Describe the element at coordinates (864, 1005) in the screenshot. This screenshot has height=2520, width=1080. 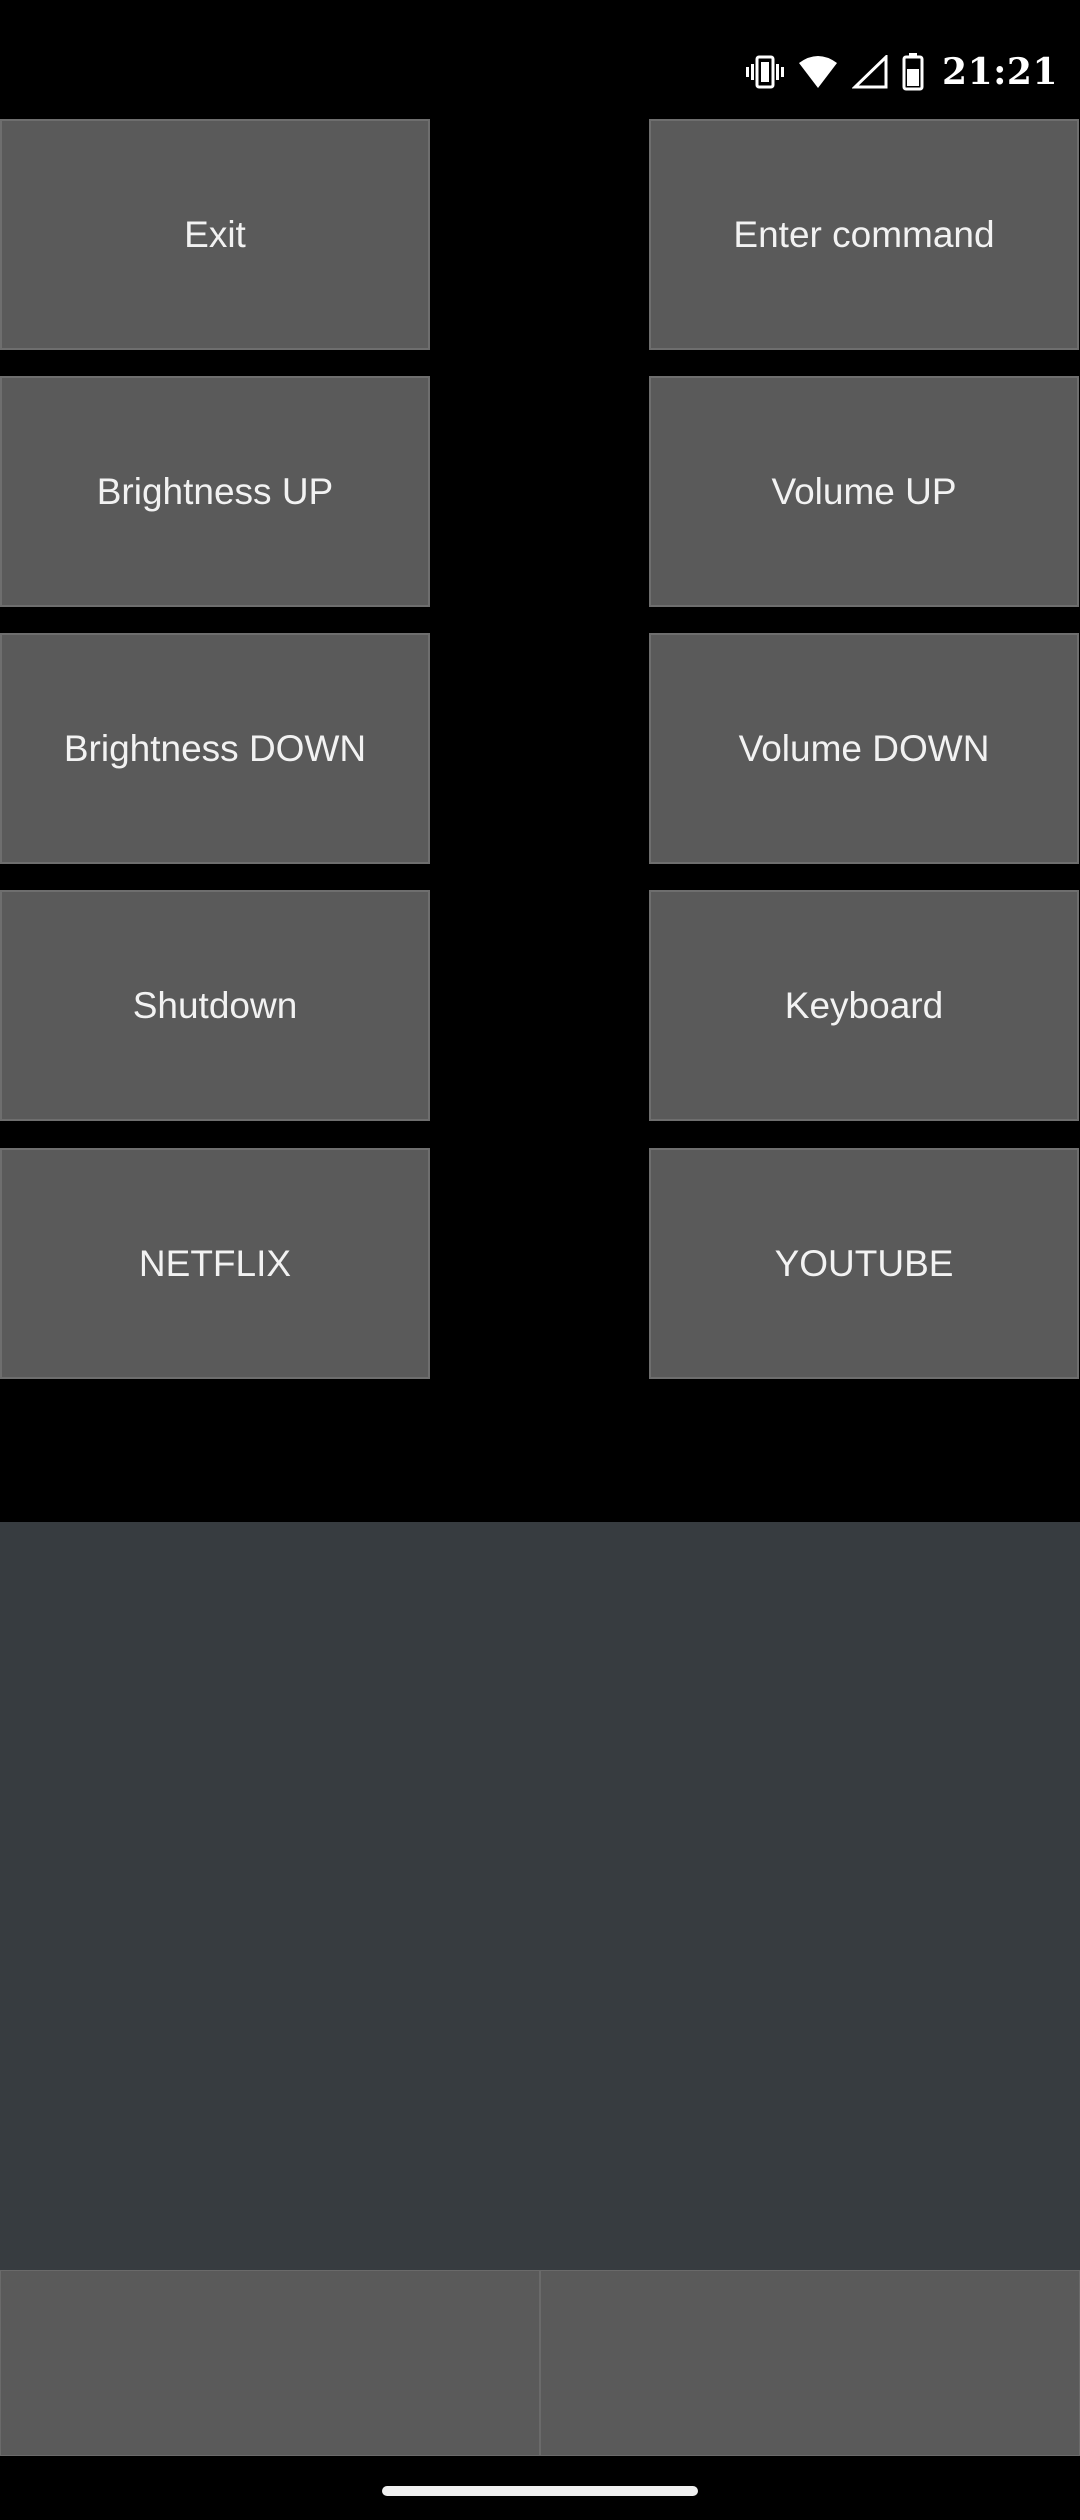
I see `keyboard-button: Keyboard` at that location.